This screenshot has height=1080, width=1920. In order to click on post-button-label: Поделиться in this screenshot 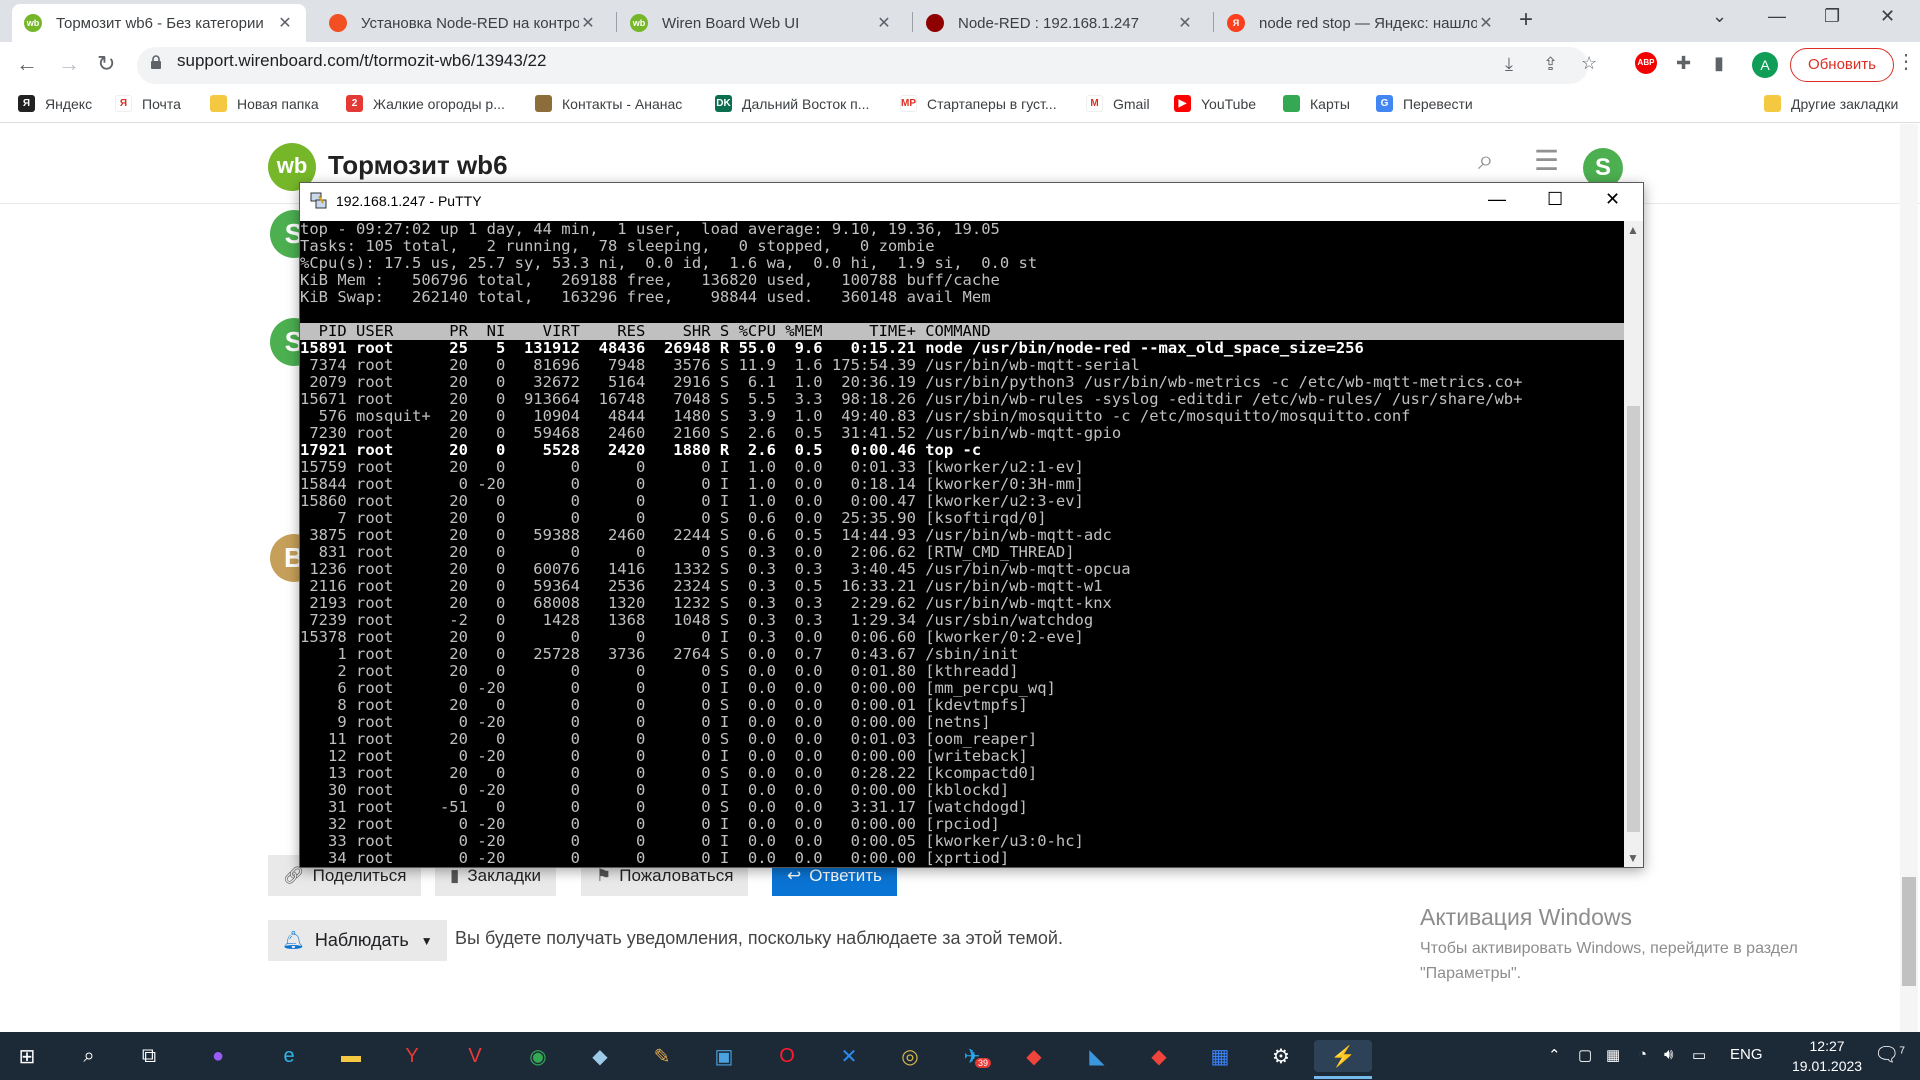, I will do `click(359, 875)`.